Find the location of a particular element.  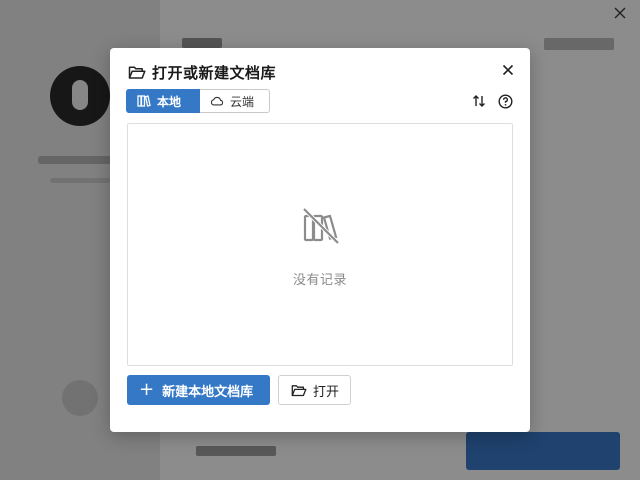

library-off-icon is located at coordinates (321, 226).